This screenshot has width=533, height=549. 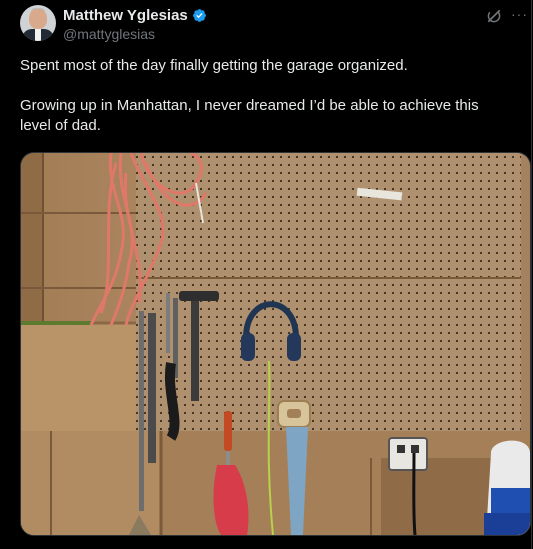 I want to click on avatar-shirt, so click(x=38, y=35).